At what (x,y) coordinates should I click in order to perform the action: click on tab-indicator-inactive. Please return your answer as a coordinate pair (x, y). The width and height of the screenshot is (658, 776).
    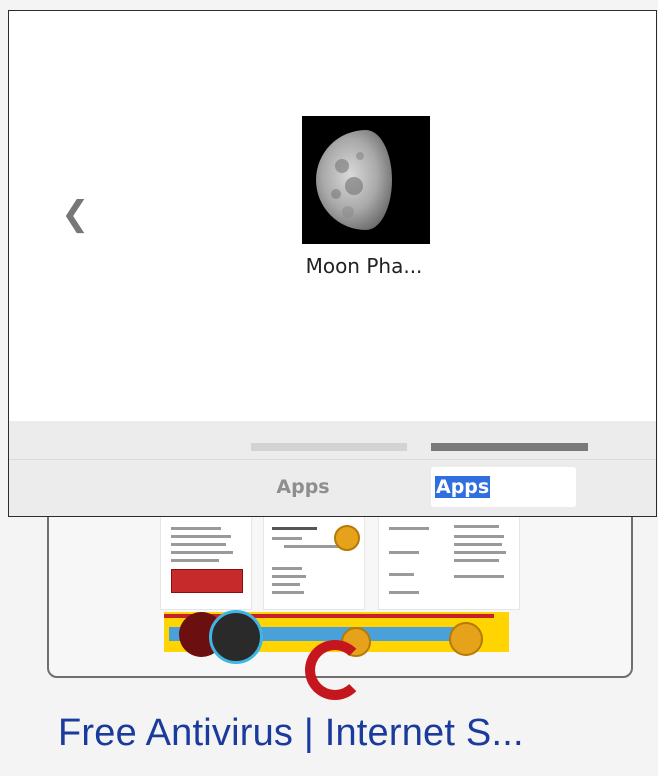
    Looking at the image, I should click on (329, 447).